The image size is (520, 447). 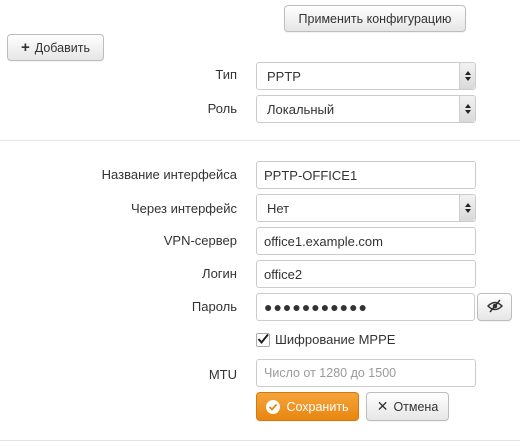 I want to click on login-label: Логин, so click(x=219, y=273).